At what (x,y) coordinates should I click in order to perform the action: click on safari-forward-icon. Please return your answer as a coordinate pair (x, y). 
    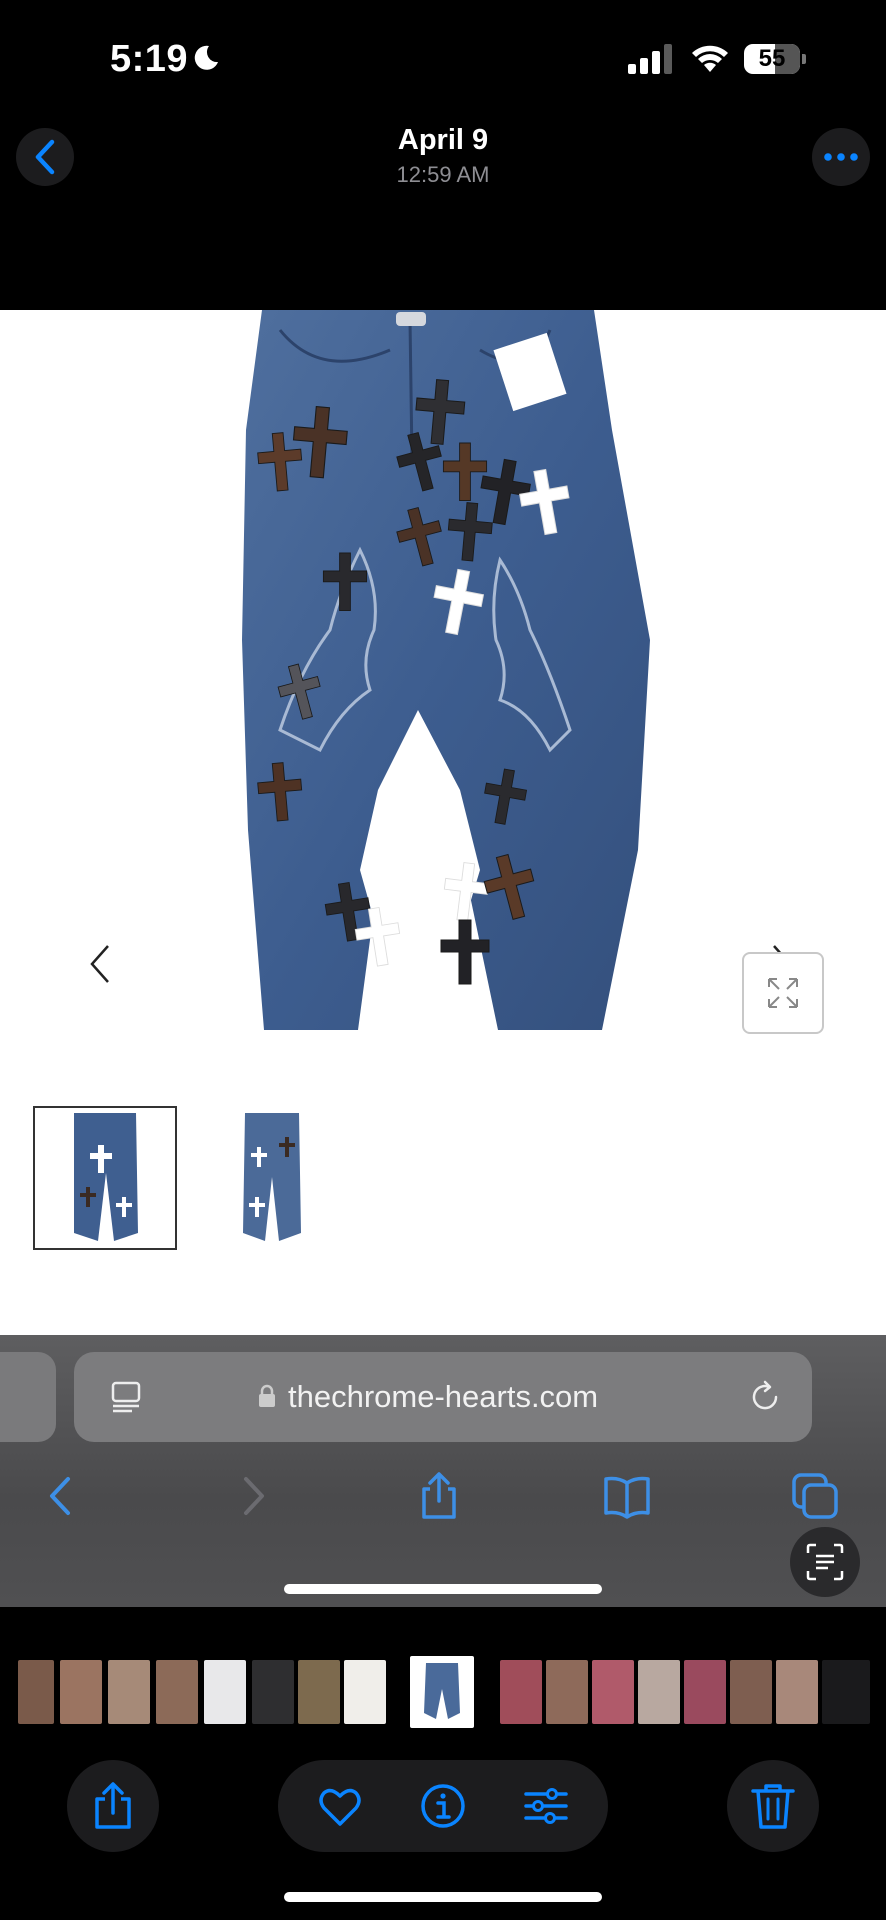
    Looking at the image, I should click on (253, 1496).